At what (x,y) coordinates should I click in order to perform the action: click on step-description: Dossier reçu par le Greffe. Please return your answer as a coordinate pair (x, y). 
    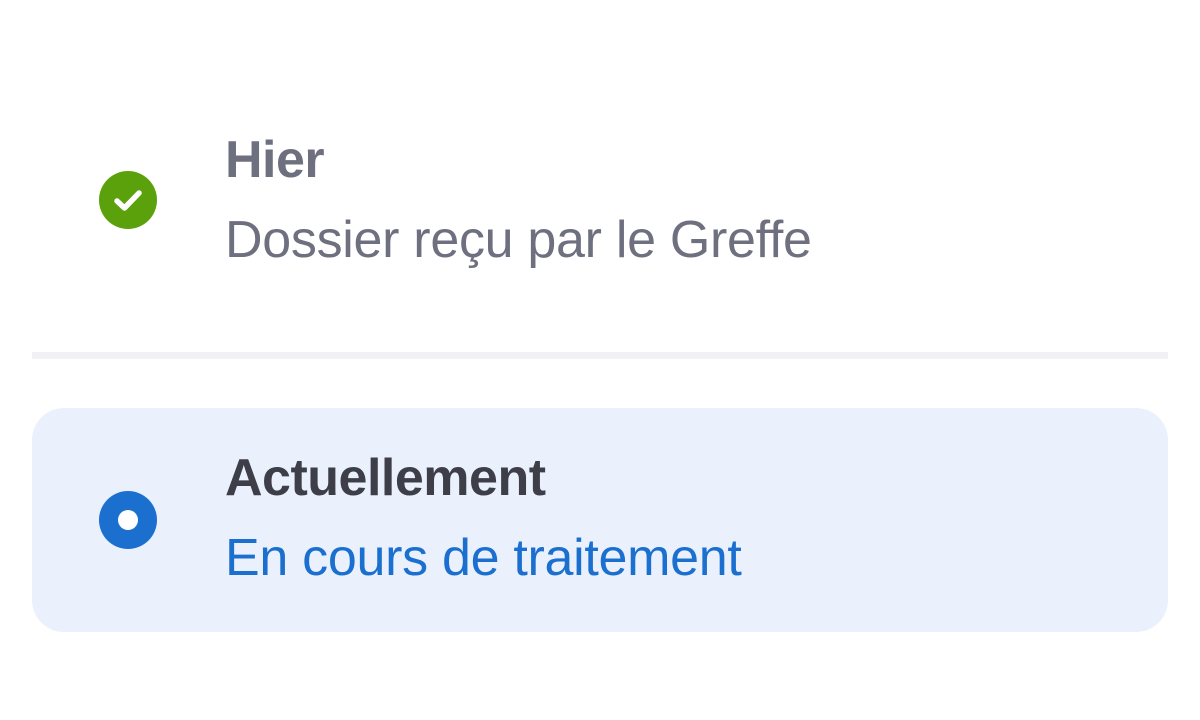
    Looking at the image, I should click on (518, 240).